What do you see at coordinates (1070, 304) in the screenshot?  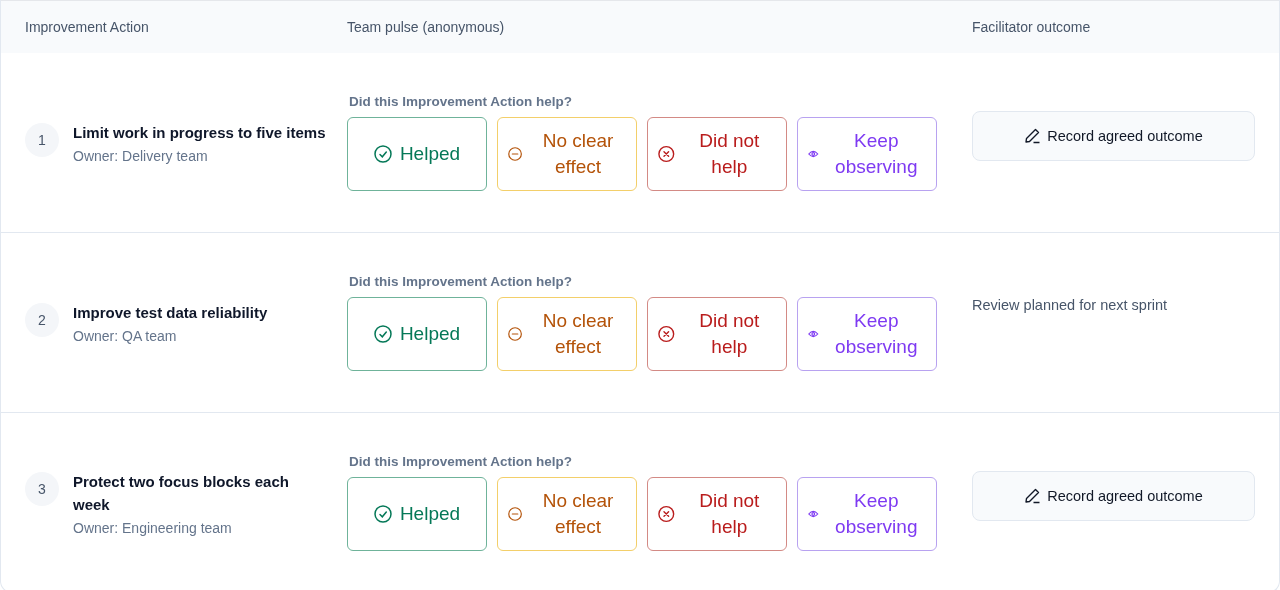 I see `outcome-note: Review planned for next sprint` at bounding box center [1070, 304].